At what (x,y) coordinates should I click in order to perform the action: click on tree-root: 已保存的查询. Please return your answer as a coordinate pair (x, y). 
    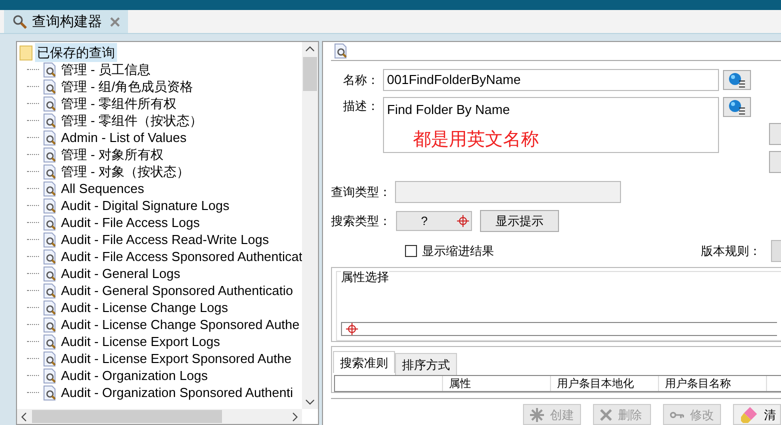
    Looking at the image, I should click on (76, 52).